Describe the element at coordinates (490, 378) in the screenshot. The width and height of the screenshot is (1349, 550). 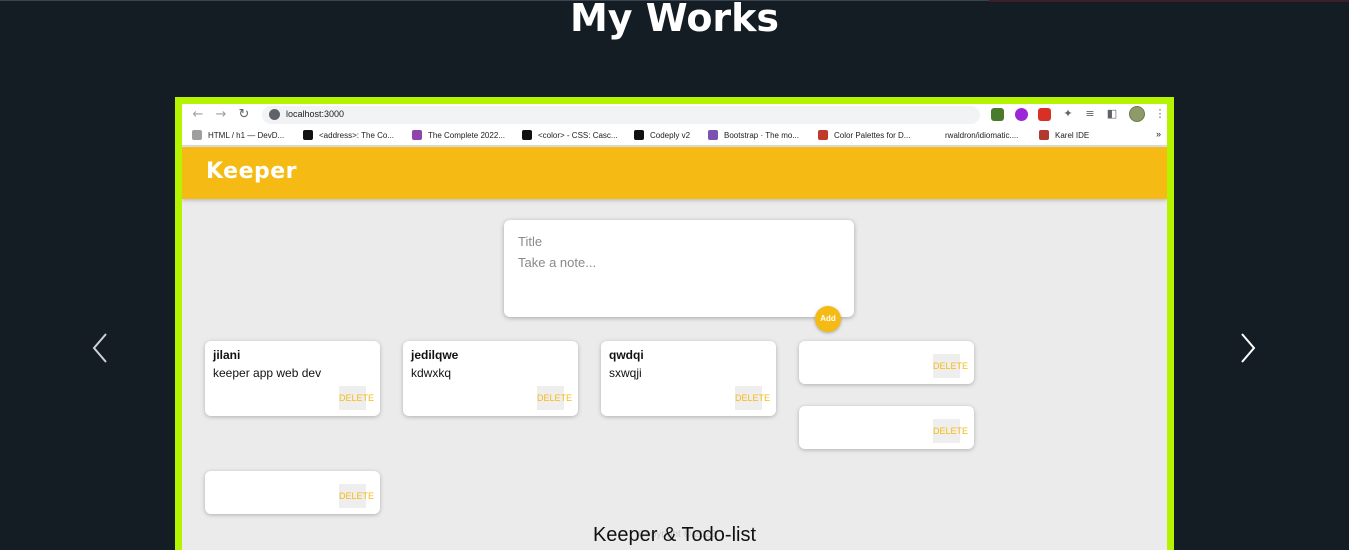
I see `note-card: jedilqwe kdwxkq DELETE` at that location.